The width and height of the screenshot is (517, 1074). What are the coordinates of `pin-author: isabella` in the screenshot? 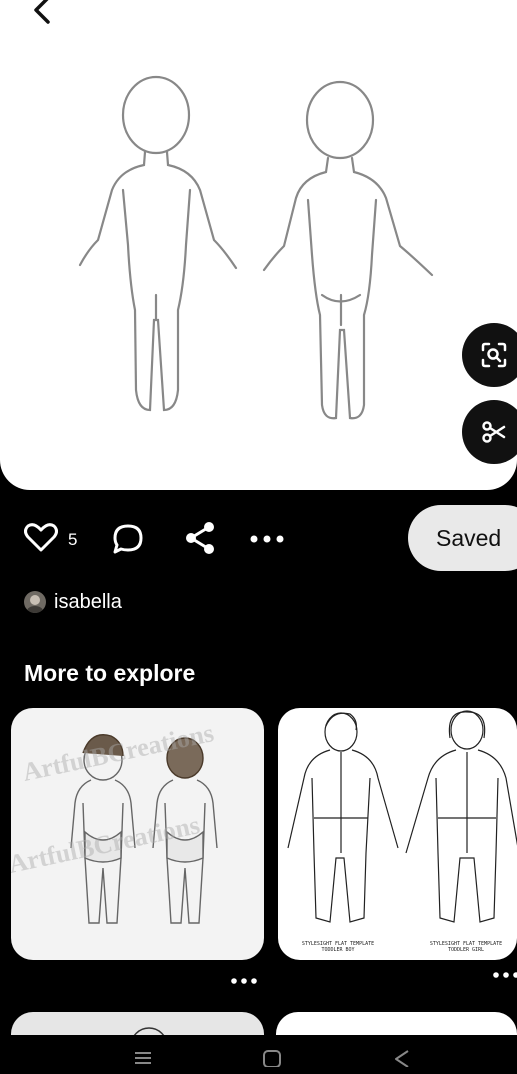 It's located at (73, 602).